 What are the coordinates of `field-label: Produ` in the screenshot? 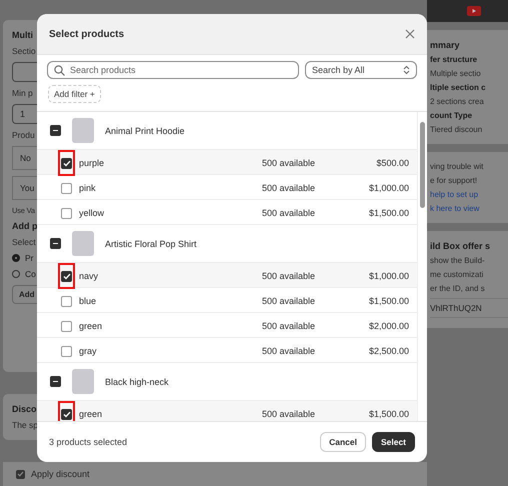 It's located at (24, 135).